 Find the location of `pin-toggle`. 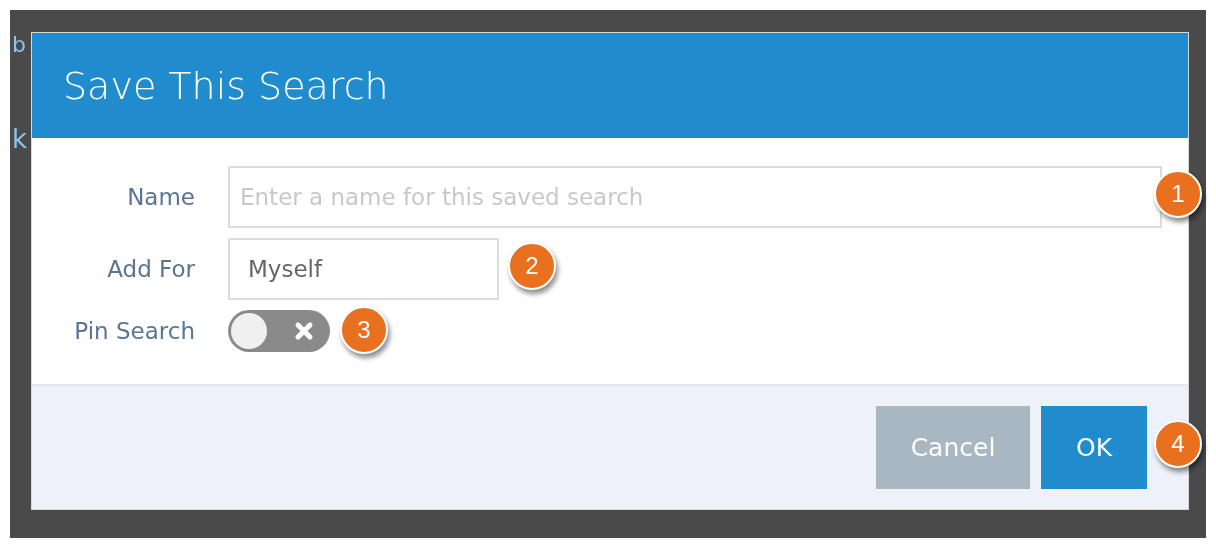

pin-toggle is located at coordinates (279, 331).